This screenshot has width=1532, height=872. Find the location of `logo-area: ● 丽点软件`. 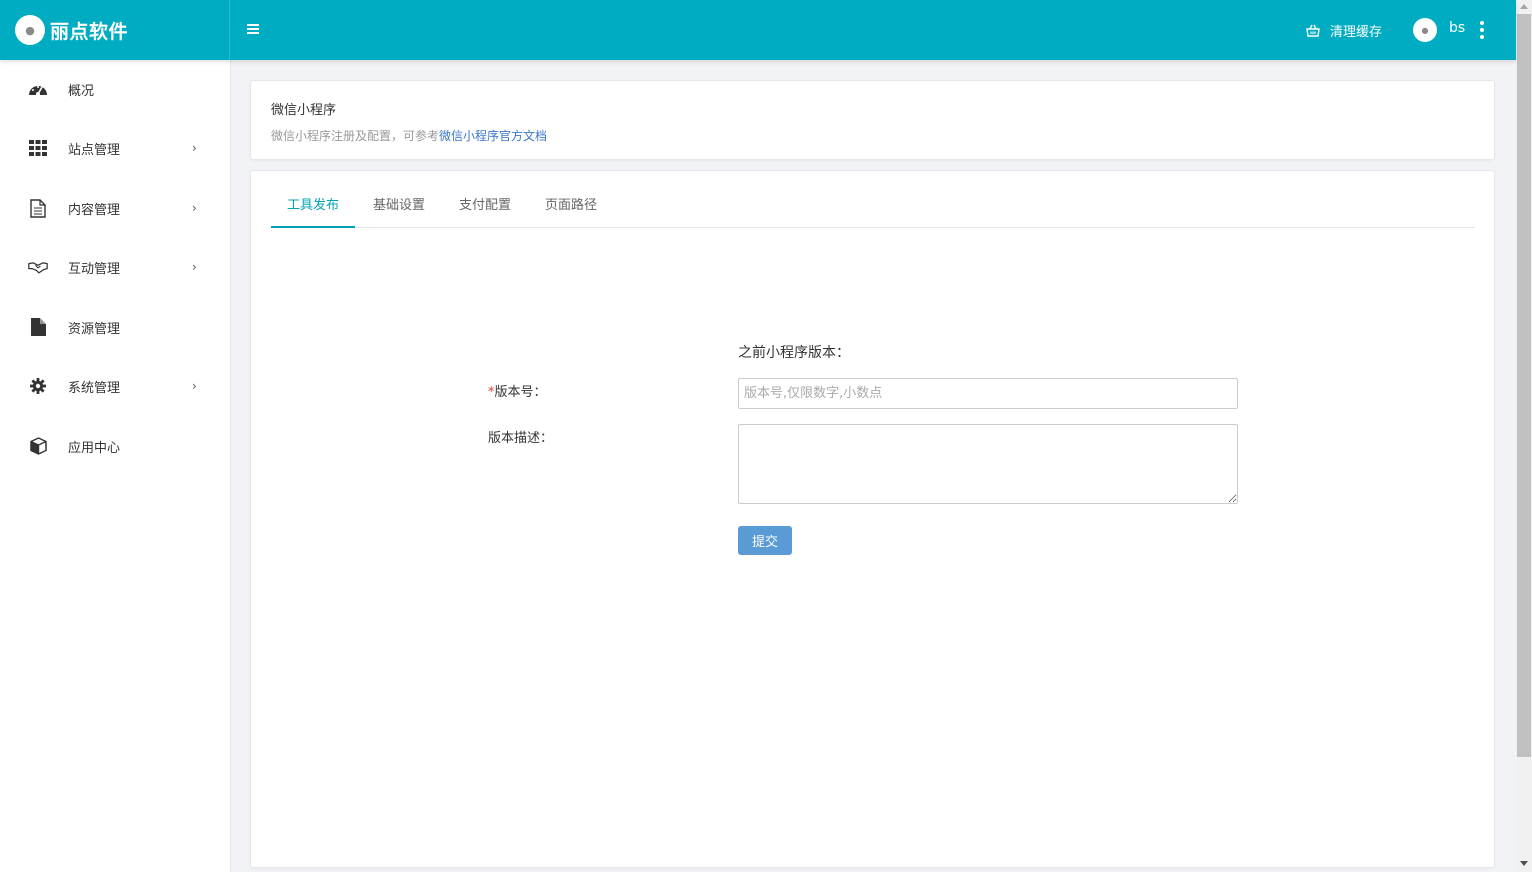

logo-area: ● 丽点软件 is located at coordinates (115, 30).